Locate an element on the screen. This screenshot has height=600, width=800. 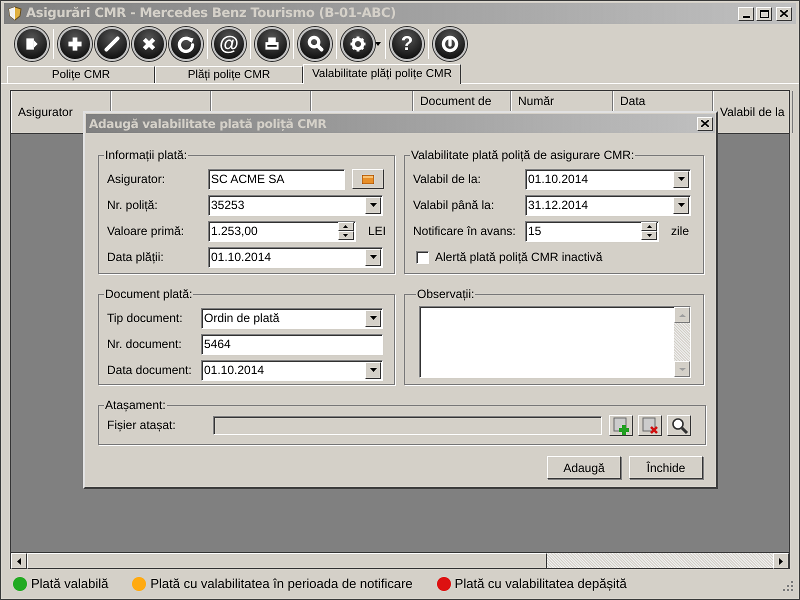
field-label: Valoare primă: is located at coordinates (146, 231).